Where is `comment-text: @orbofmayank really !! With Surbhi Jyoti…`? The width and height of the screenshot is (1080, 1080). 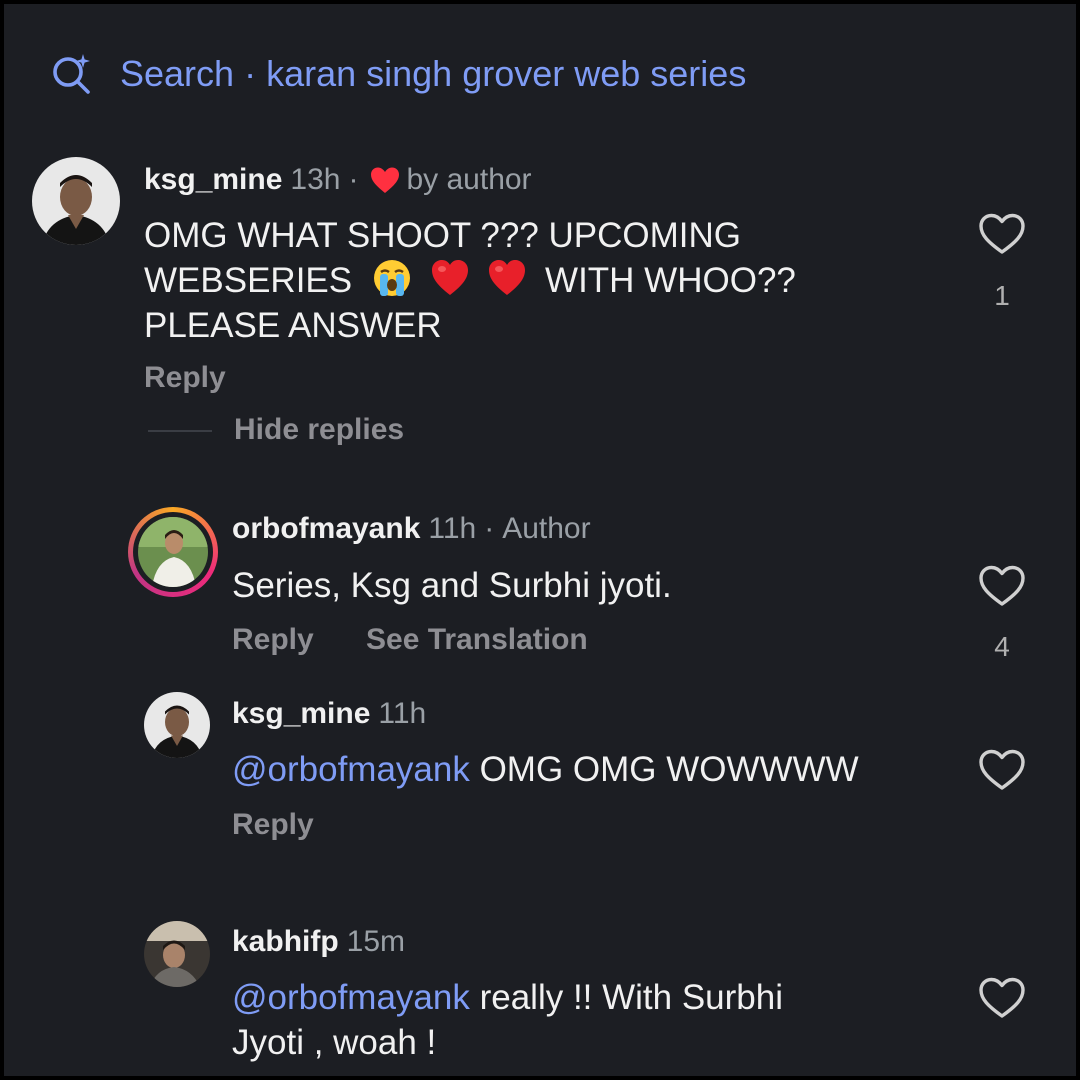
comment-text: @orbofmayank really !! With Surbhi Jyoti… is located at coordinates (582, 1020).